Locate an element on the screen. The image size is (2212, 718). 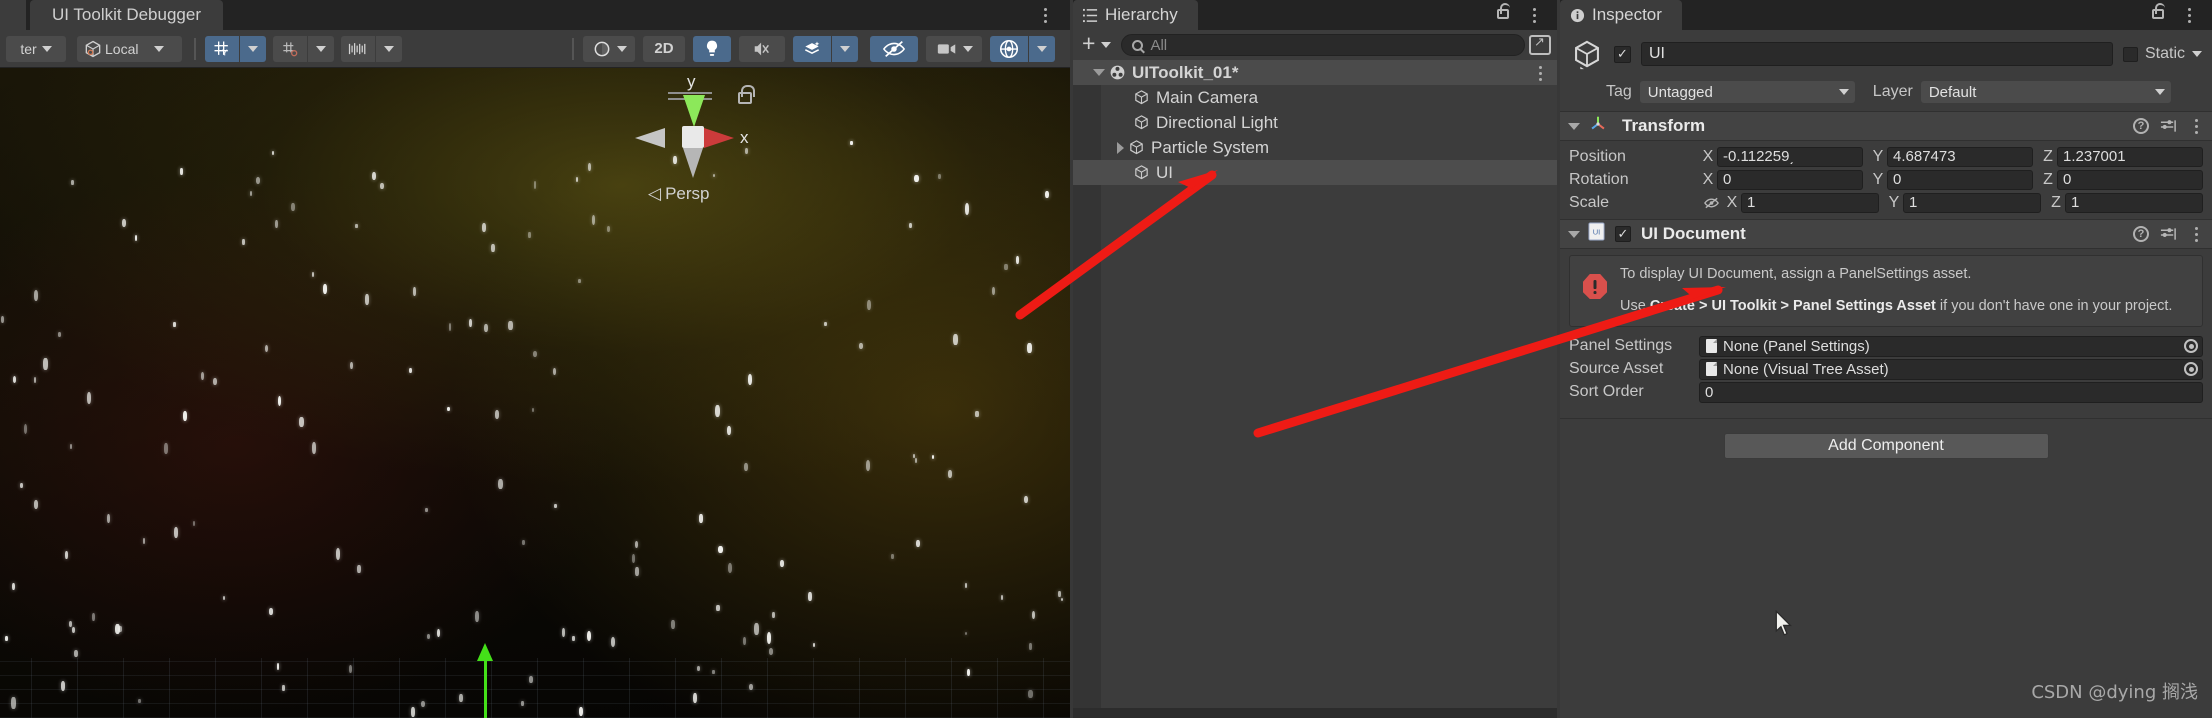
component-header-transform: Transform ? is located at coordinates (1886, 126).